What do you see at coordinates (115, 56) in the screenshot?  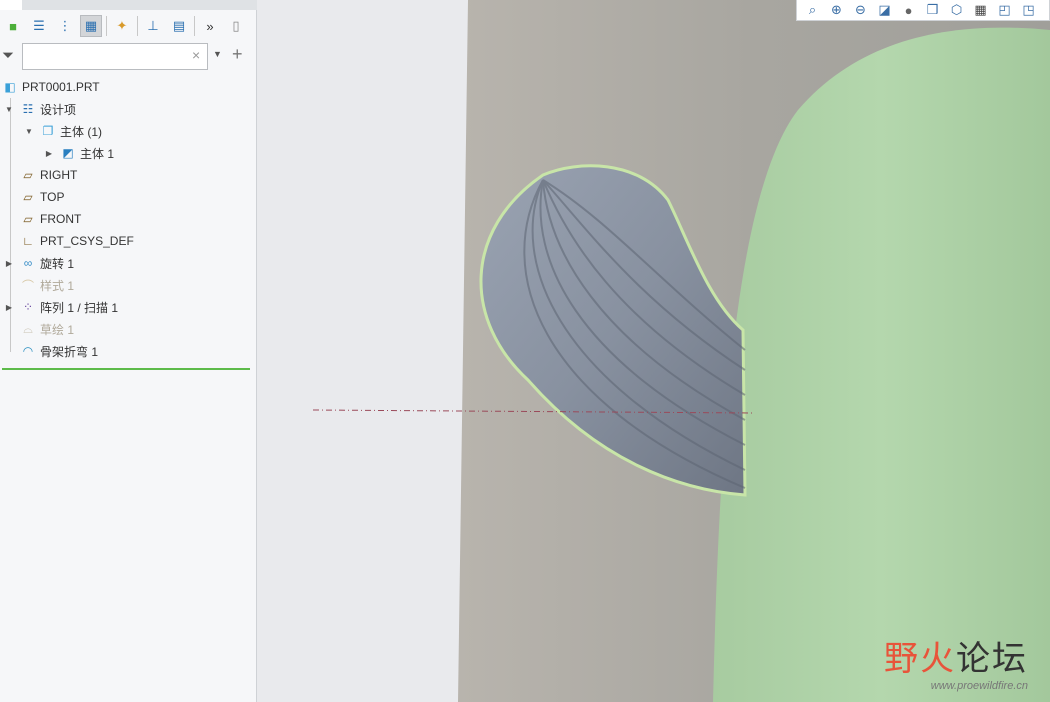 I see `search-input` at bounding box center [115, 56].